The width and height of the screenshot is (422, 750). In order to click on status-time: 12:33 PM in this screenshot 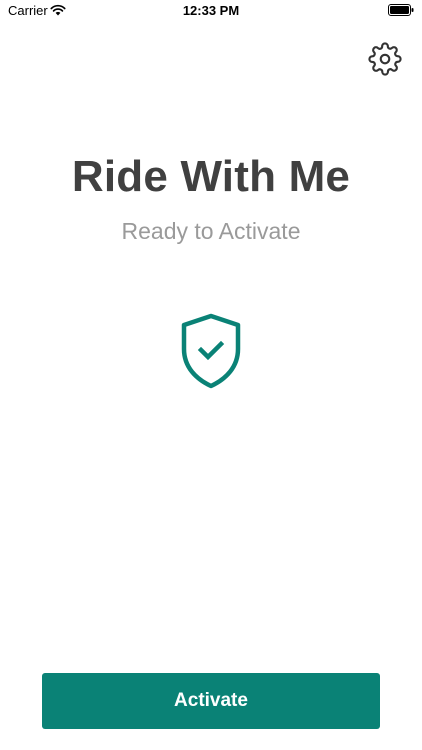, I will do `click(211, 10)`.